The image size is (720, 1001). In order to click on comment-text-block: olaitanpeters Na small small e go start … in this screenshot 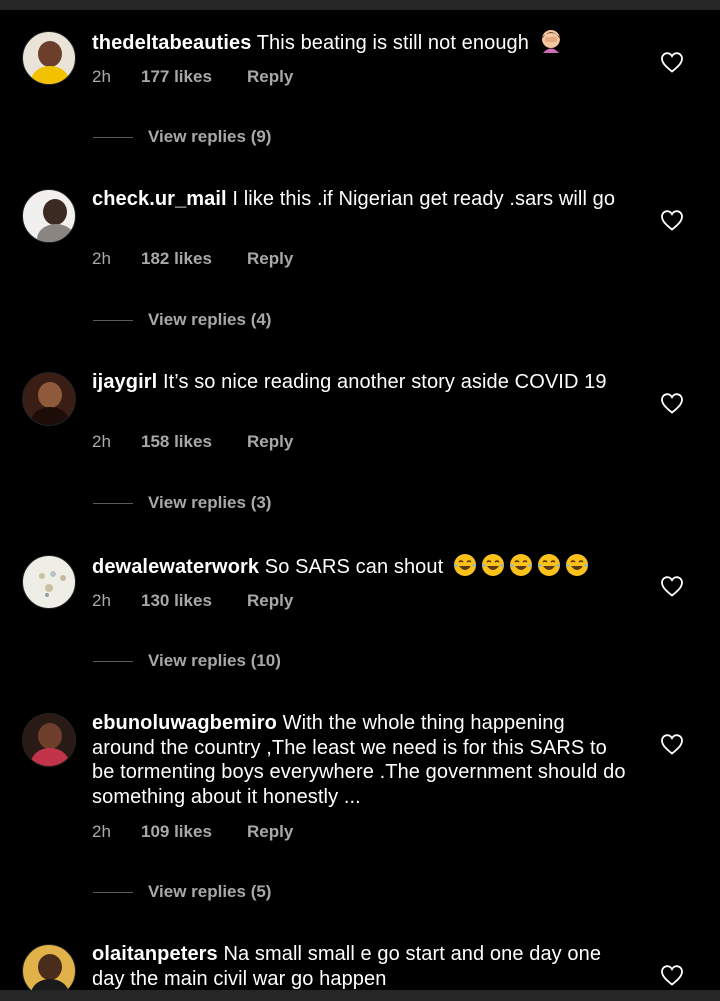, I will do `click(362, 966)`.